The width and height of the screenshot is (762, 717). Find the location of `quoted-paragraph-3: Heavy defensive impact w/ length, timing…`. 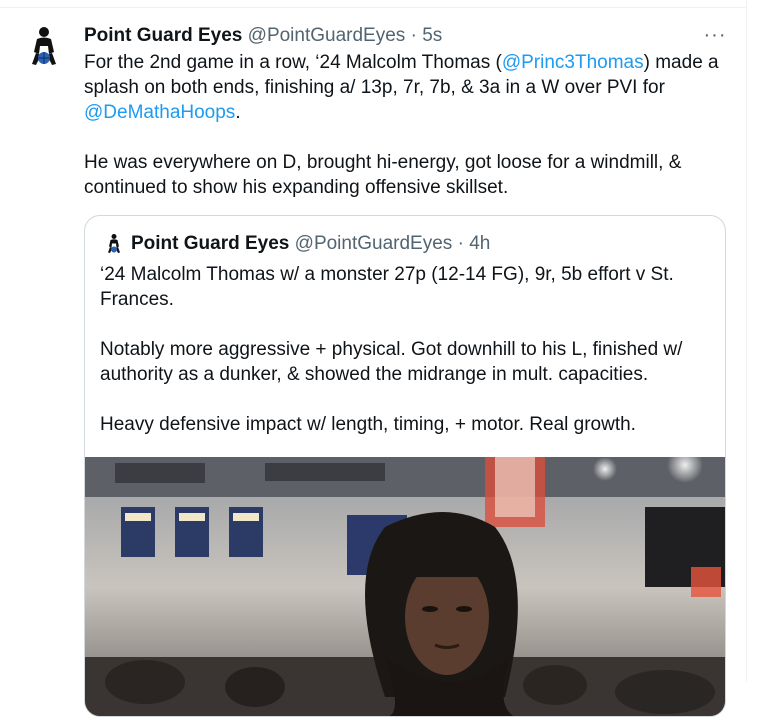

quoted-paragraph-3: Heavy defensive impact w/ length, timing… is located at coordinates (368, 424).